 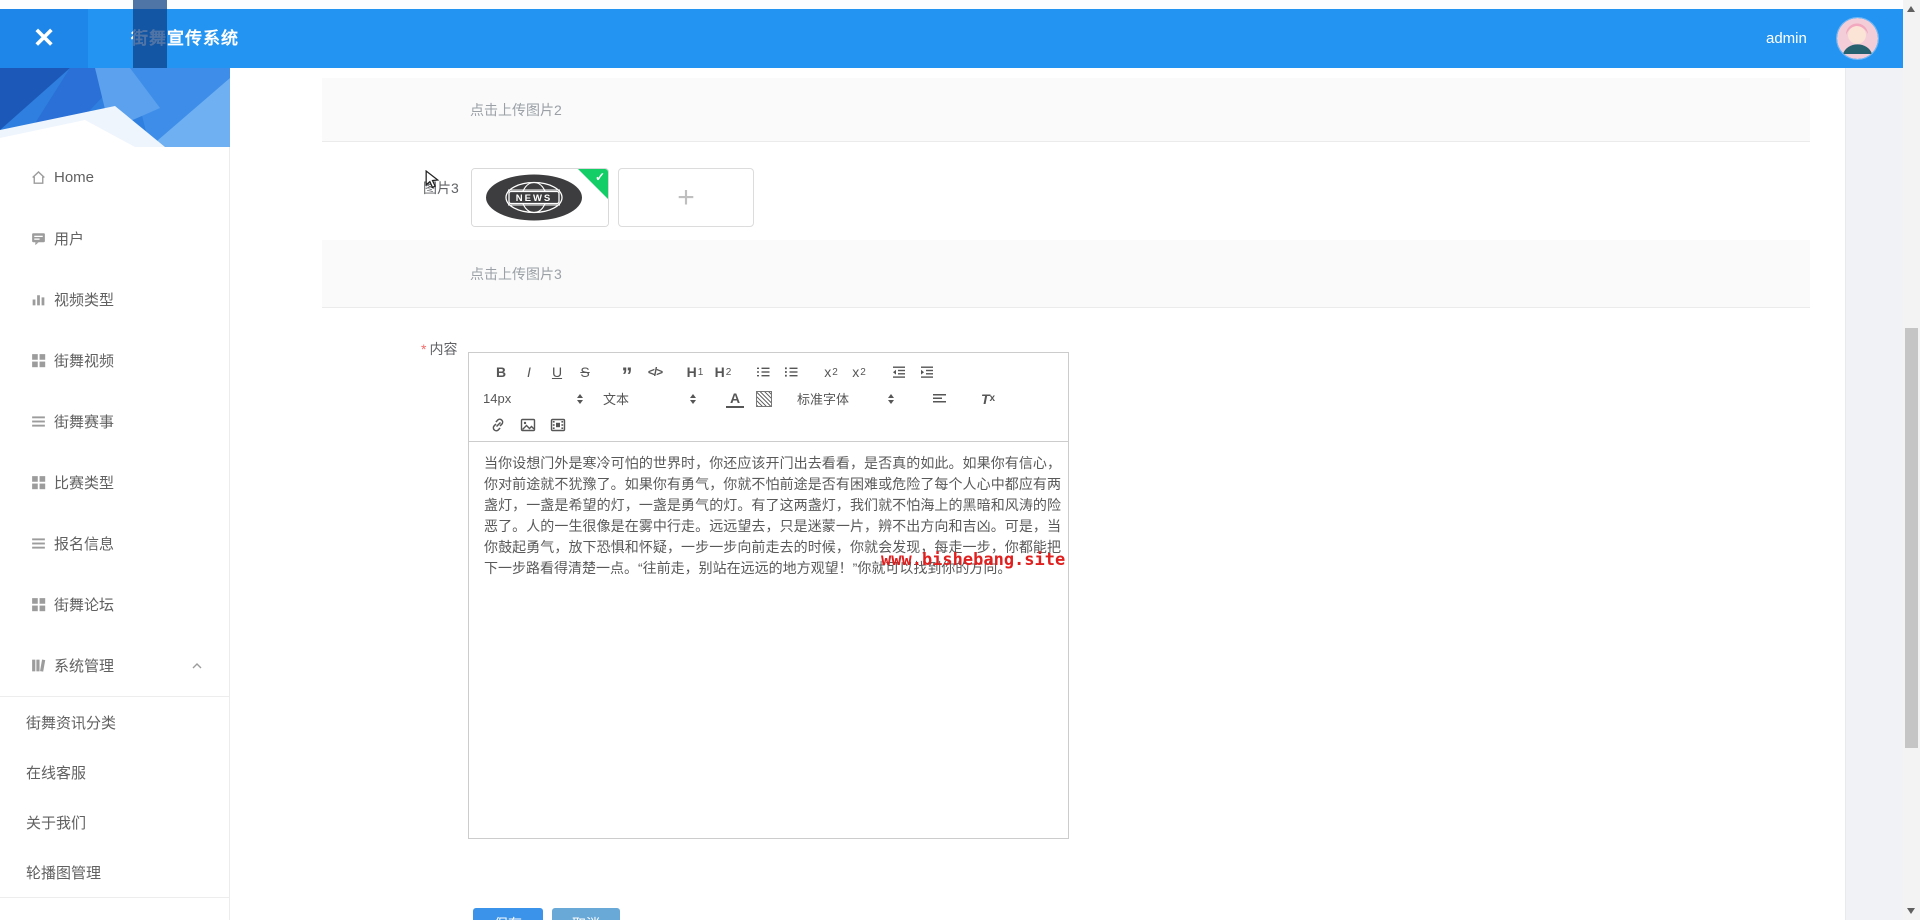 What do you see at coordinates (951, 38) in the screenshot?
I see `header-bar: ✕ 街舞宣传系统 admin` at bounding box center [951, 38].